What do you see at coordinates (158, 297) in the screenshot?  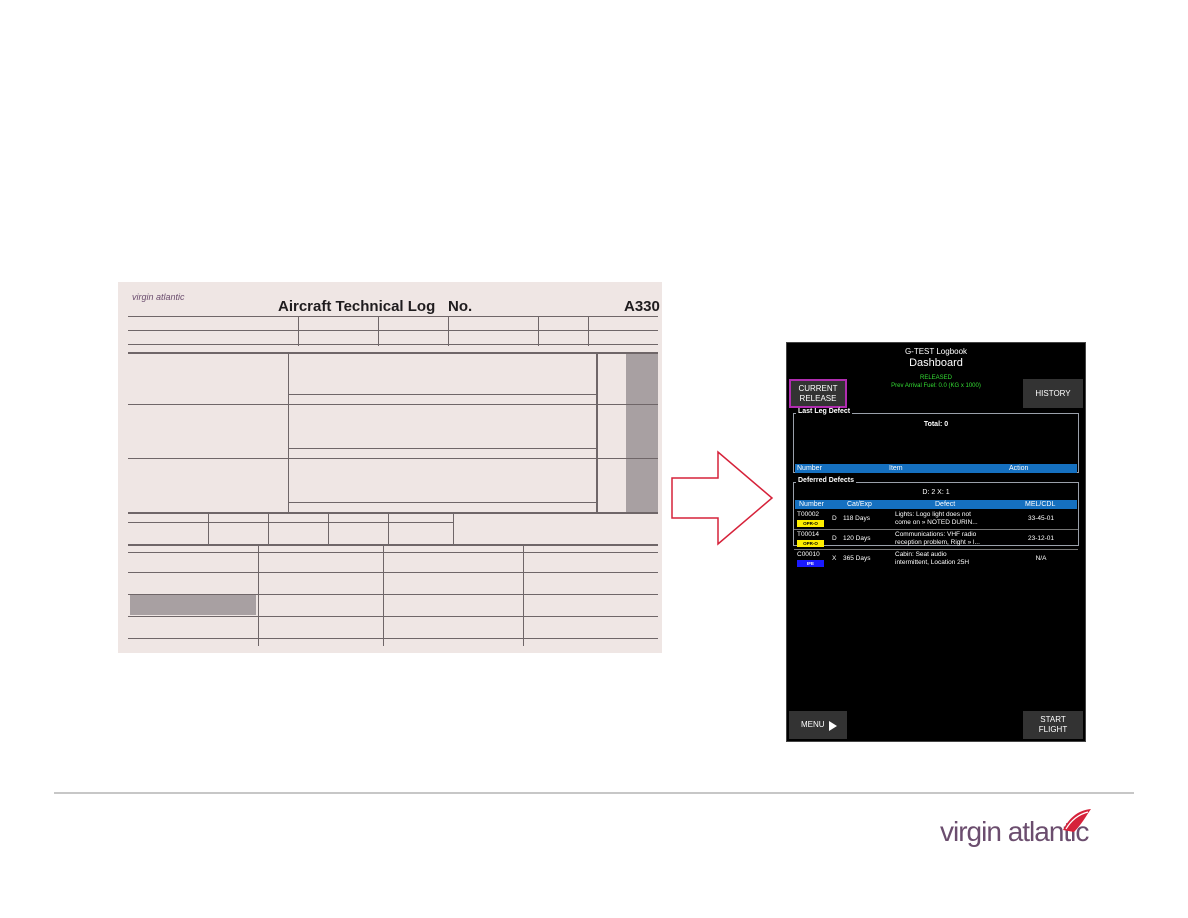 I see `paper-brand: virgin atlantic` at bounding box center [158, 297].